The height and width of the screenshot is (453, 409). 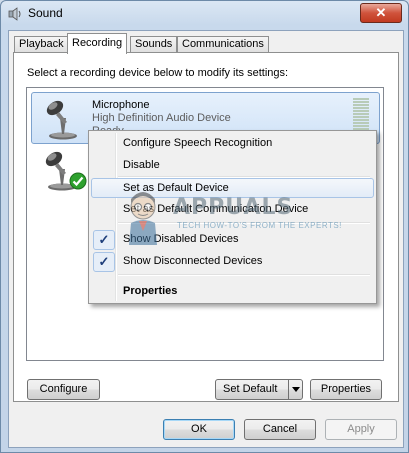 What do you see at coordinates (259, 225) in the screenshot?
I see `watermark-tagline: TECH HOW-TO'S FROM THE EXPERTS!` at bounding box center [259, 225].